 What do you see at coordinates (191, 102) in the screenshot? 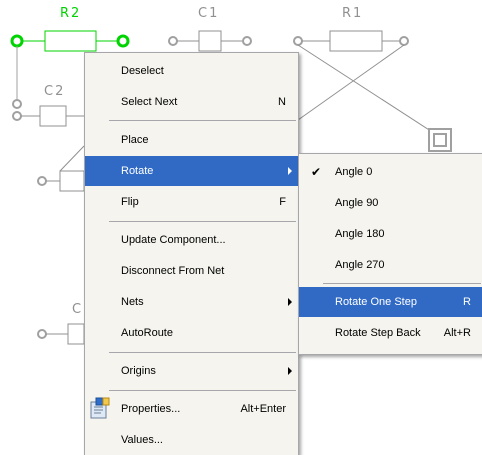
I see `menu-item-select-next: Select Next N` at bounding box center [191, 102].